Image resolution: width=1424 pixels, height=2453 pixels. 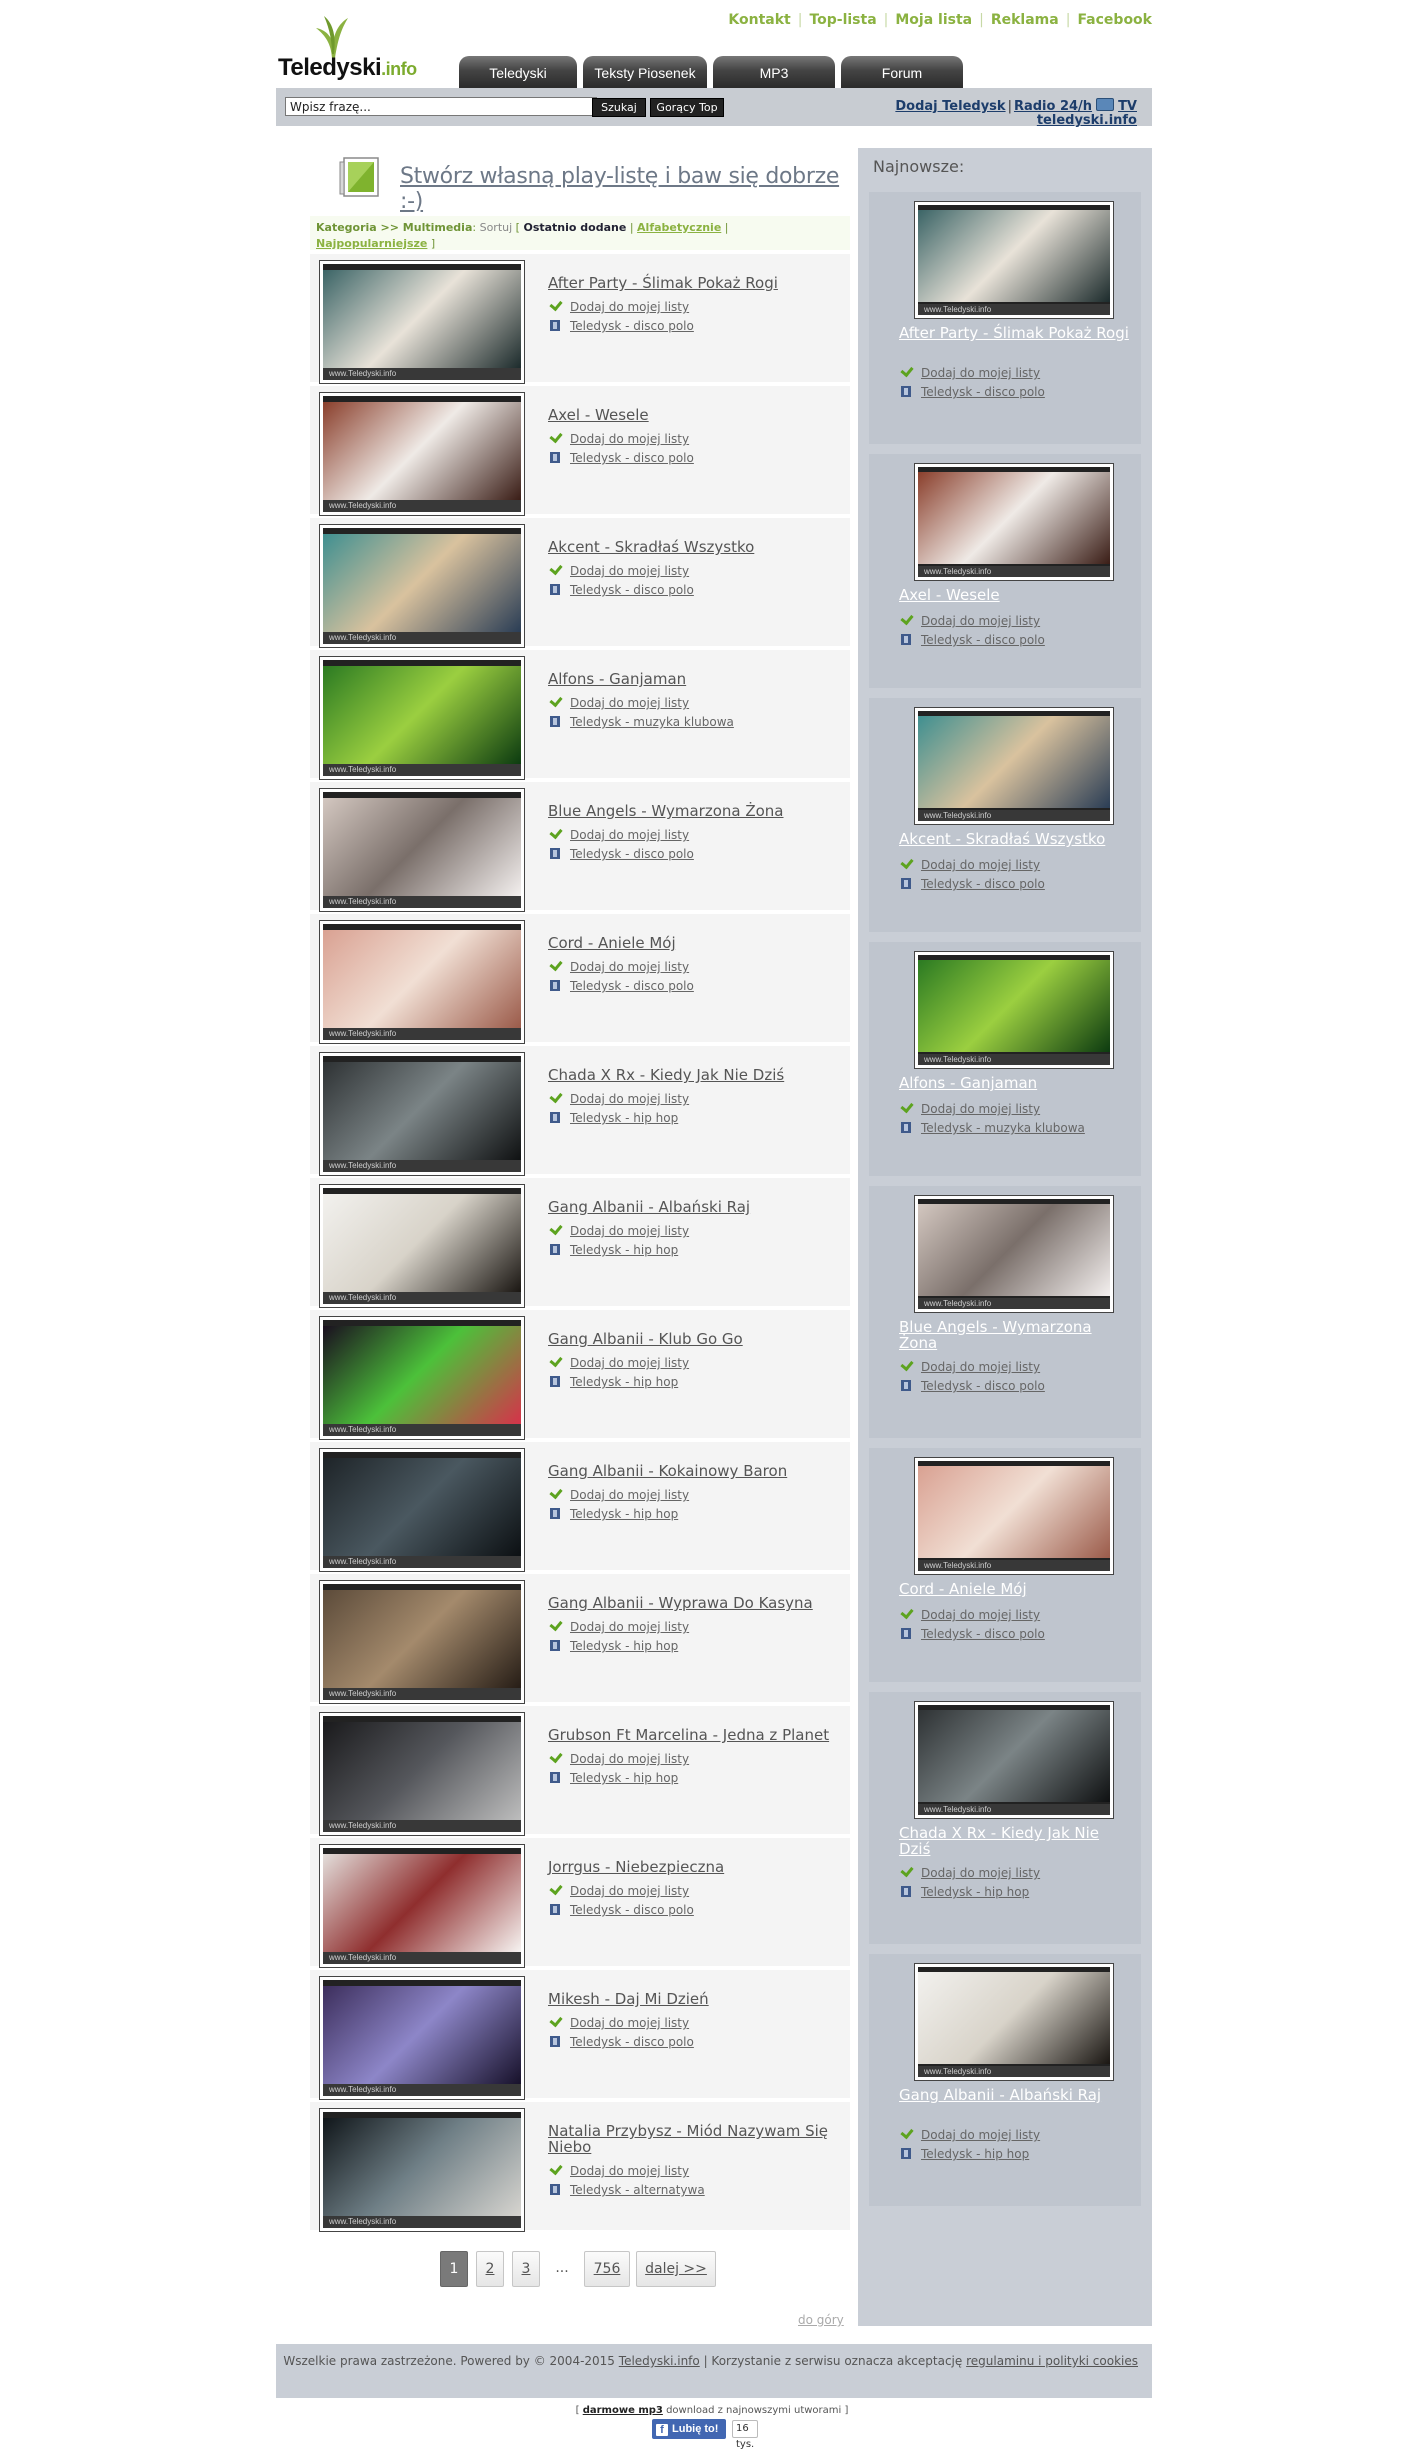 I want to click on video-title-link: Blue Angels - Wymarzona Żona, so click(x=698, y=811).